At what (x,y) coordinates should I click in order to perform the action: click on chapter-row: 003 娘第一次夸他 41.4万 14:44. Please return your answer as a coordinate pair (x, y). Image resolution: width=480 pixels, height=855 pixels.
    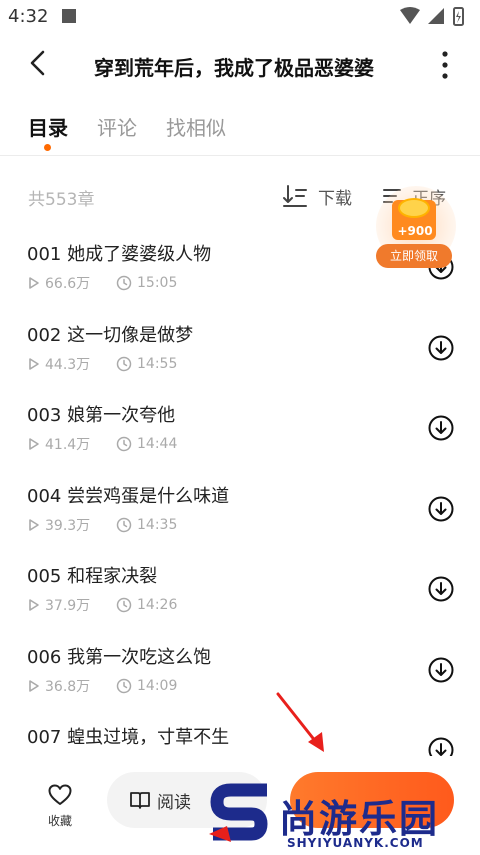
    Looking at the image, I should click on (240, 429).